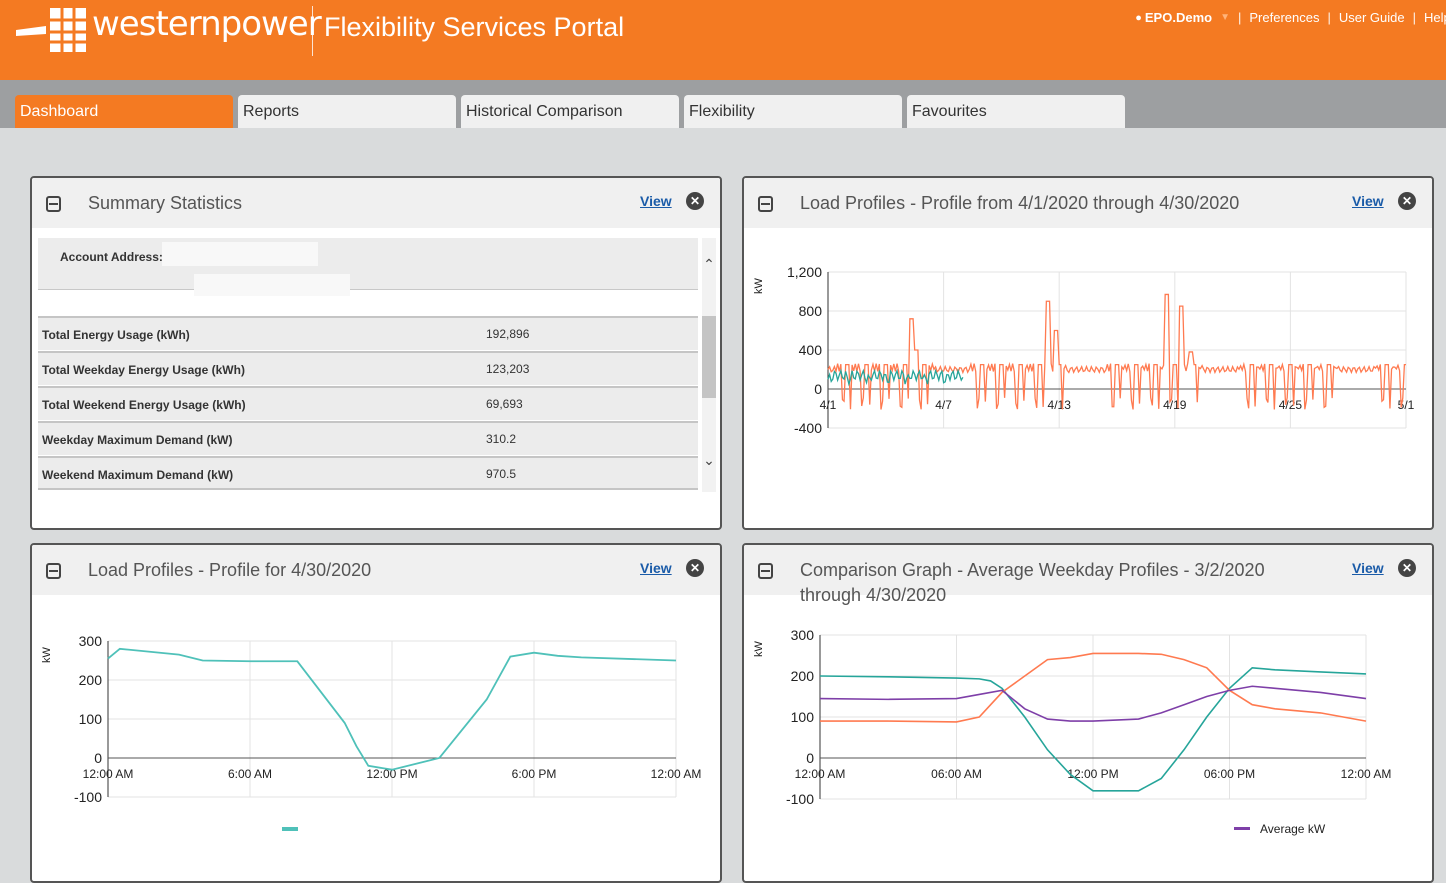 Image resolution: width=1446 pixels, height=883 pixels. I want to click on legend-label: Average kW, so click(1293, 829).